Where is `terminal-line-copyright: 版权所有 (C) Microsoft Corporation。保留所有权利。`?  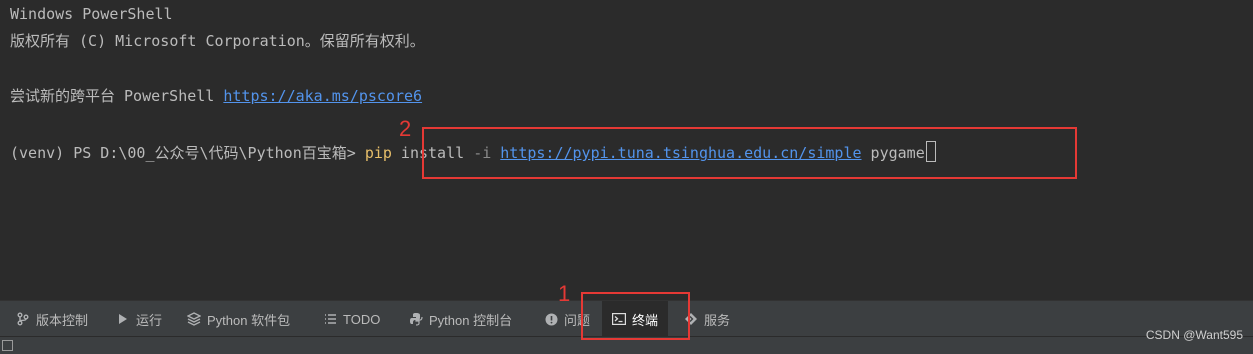
terminal-line-copyright: 版权所有 (C) Microsoft Corporation。保留所有权利。 is located at coordinates (217, 41).